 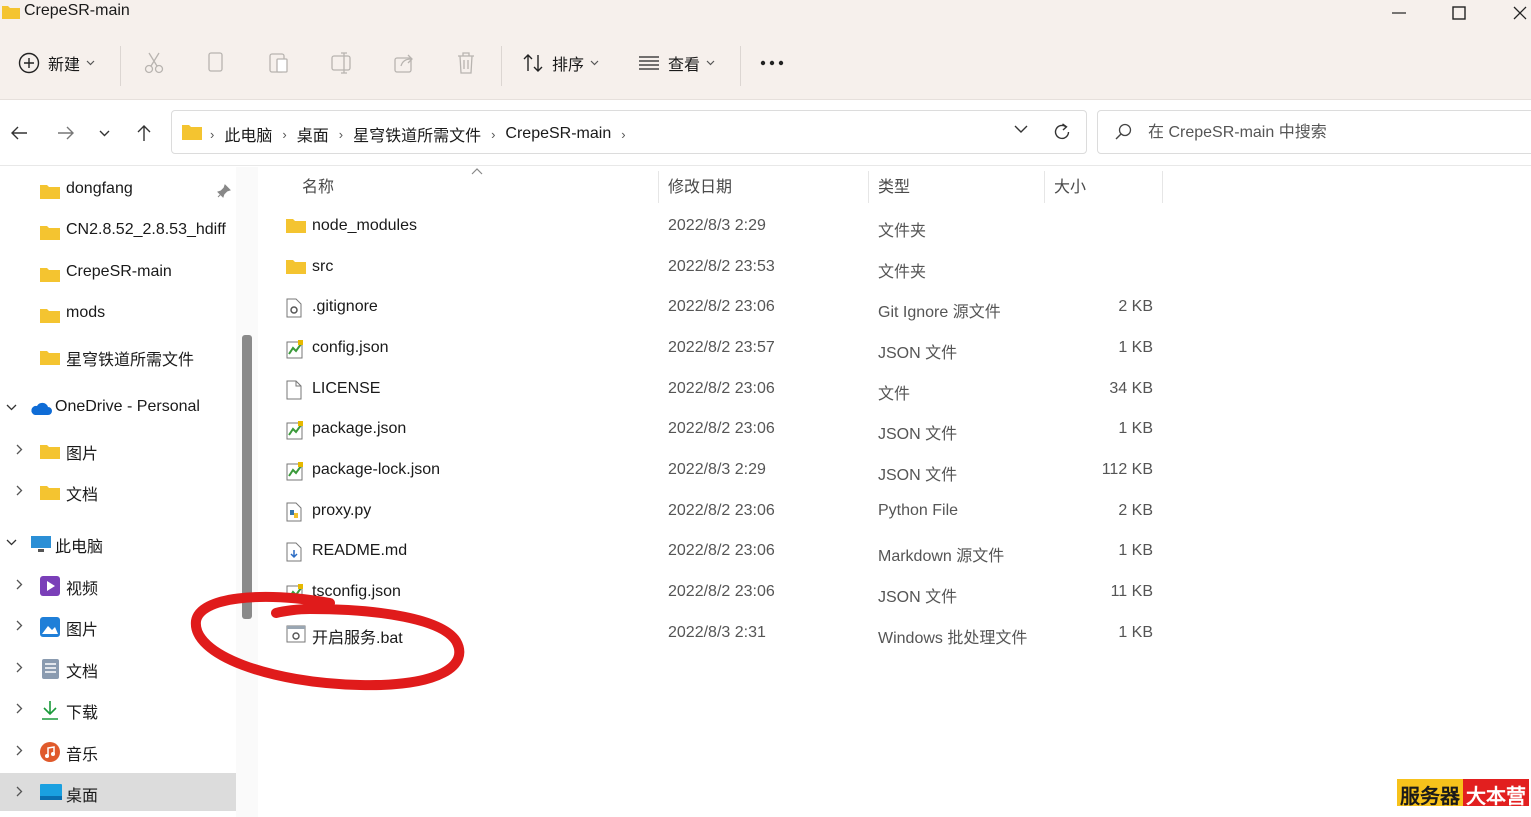 I want to click on sidebar-item-onedrive-documents: 文档, so click(x=118, y=491).